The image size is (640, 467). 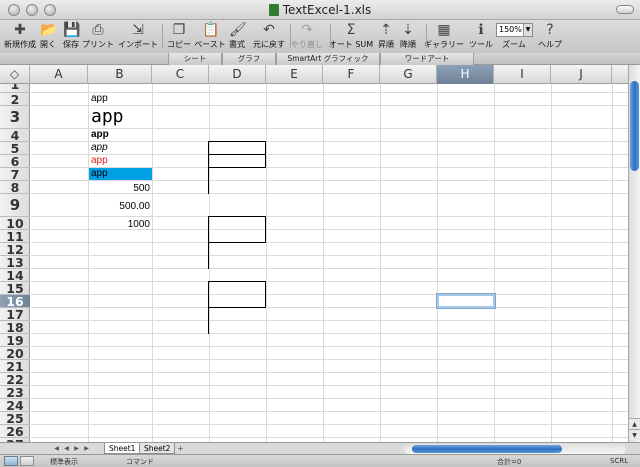 I want to click on cell-b5: app, so click(x=120, y=148).